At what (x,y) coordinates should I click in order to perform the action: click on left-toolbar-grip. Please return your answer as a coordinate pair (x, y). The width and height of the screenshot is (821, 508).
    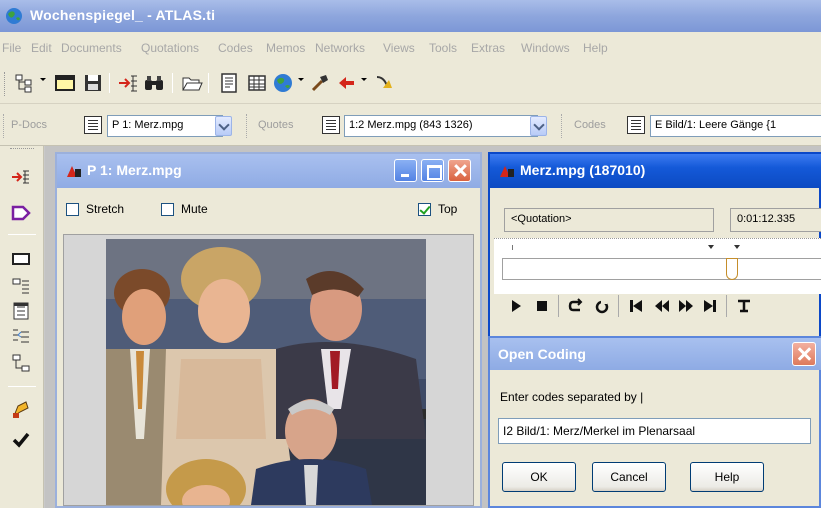
    Looking at the image, I should click on (22, 149).